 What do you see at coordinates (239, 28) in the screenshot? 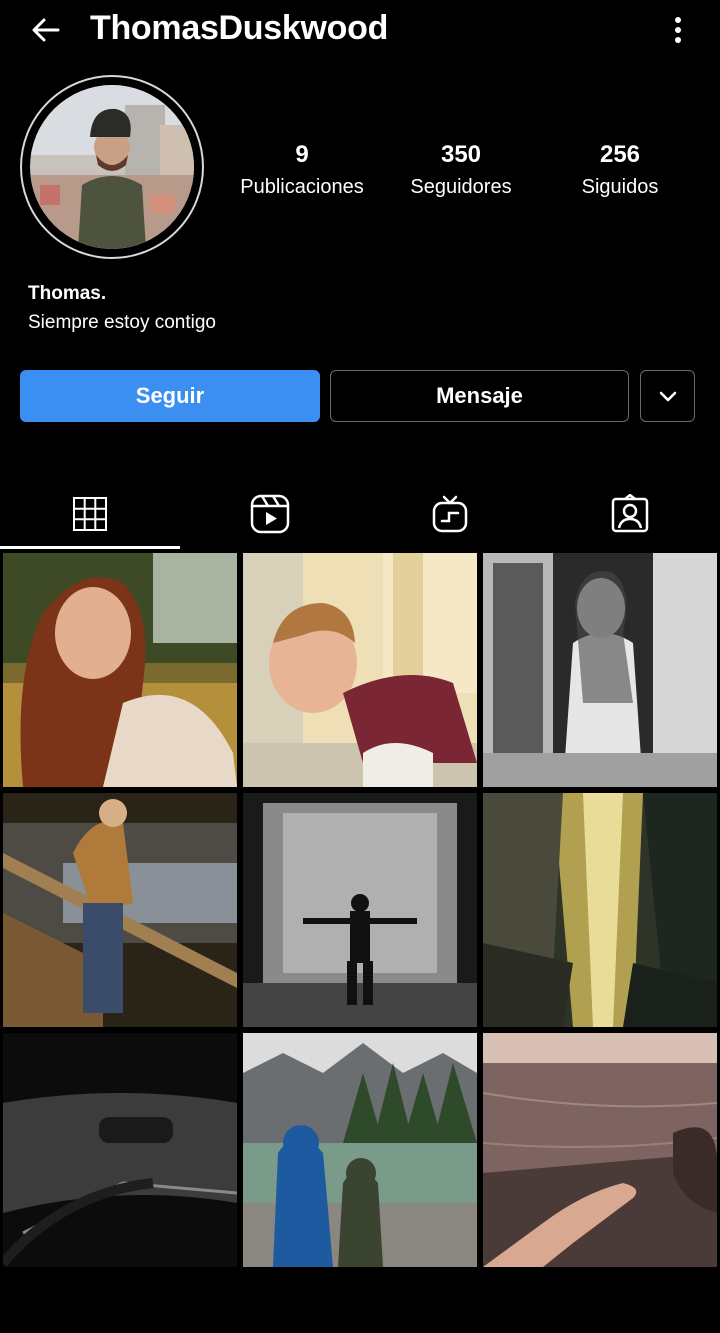
I see `profile-username: ThomasDuskwood` at bounding box center [239, 28].